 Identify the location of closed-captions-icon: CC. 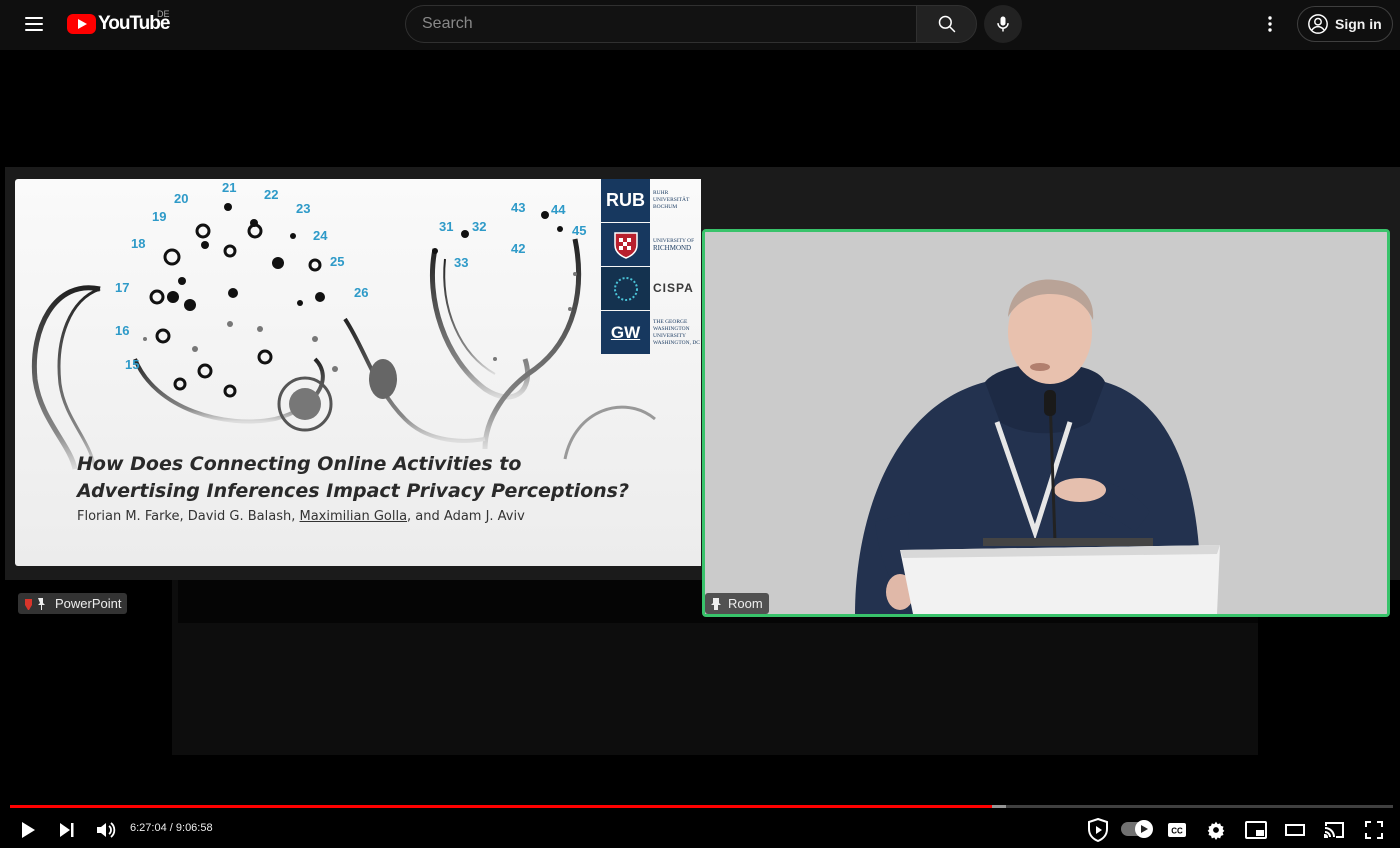
(1177, 830).